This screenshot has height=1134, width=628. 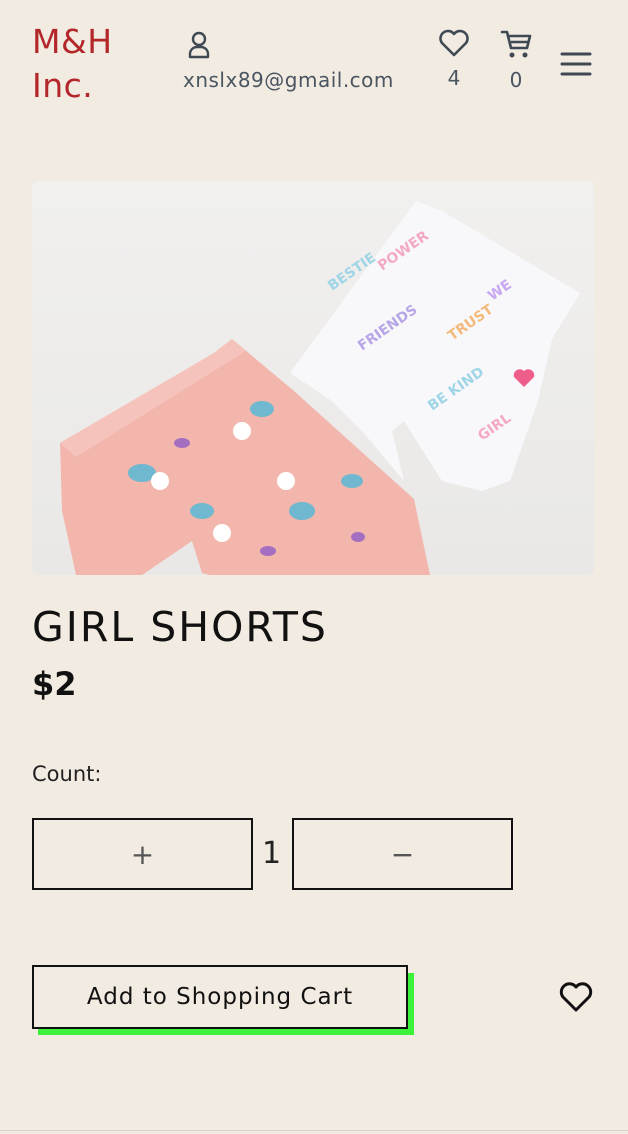 I want to click on brand-logo: M&H Inc., so click(x=97, y=64).